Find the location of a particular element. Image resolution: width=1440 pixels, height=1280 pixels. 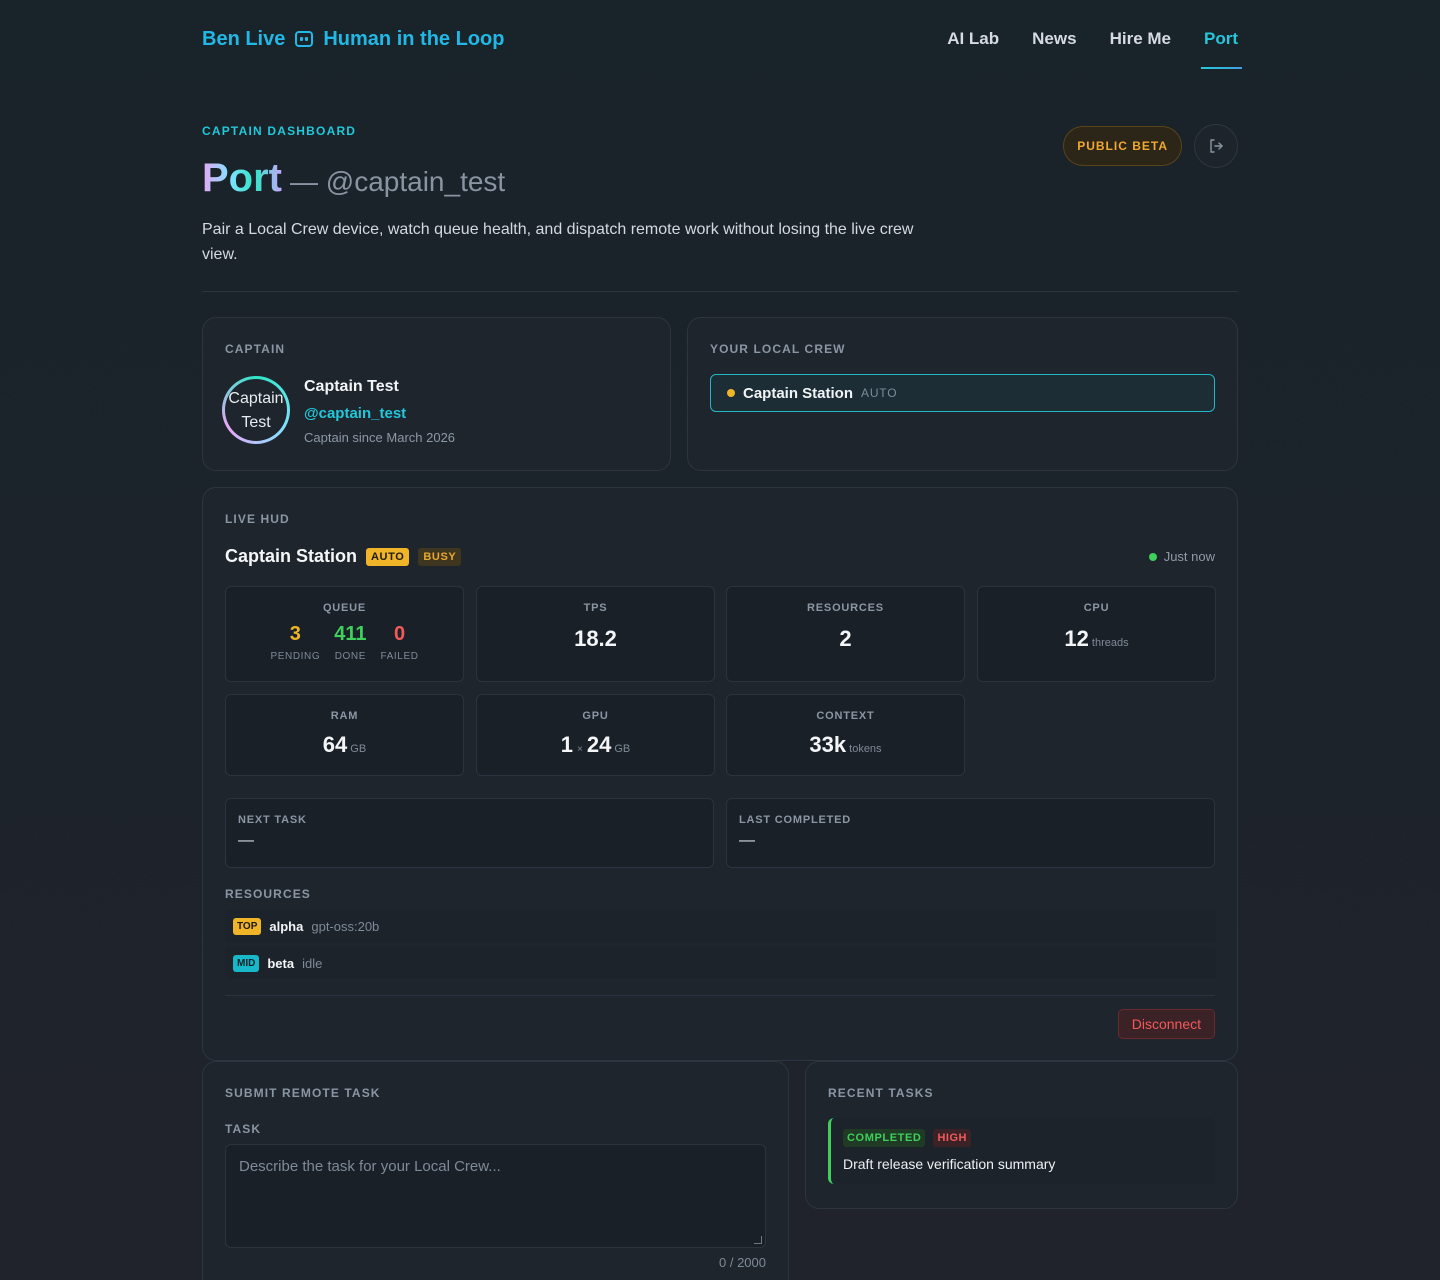

last-seen: Just now is located at coordinates (1181, 556).